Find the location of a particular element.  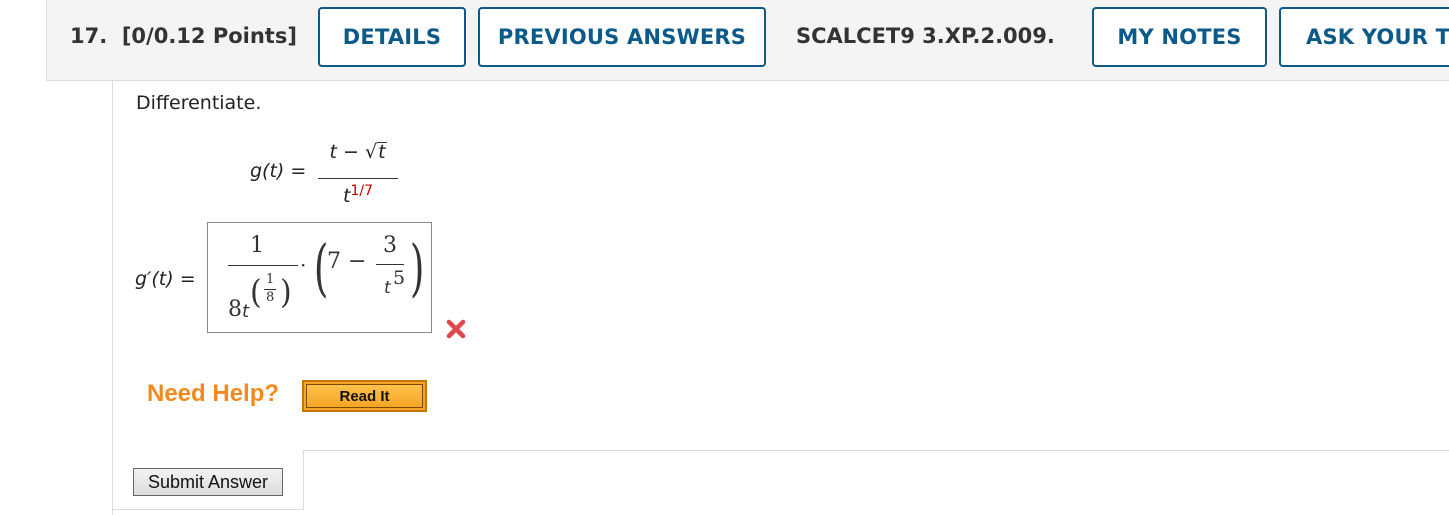

answer-input: 1 8 t ( 1 8 ) · ( 7 − 3 t 5 ) is located at coordinates (319, 277).